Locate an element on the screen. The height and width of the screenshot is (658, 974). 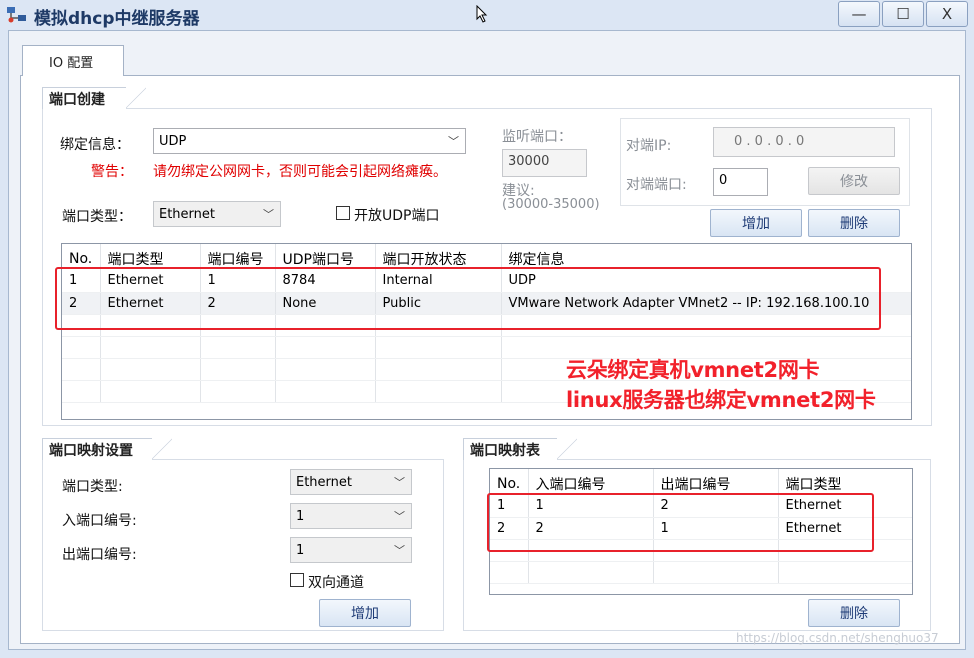
suggest-range: (30000-35000) is located at coordinates (551, 204).